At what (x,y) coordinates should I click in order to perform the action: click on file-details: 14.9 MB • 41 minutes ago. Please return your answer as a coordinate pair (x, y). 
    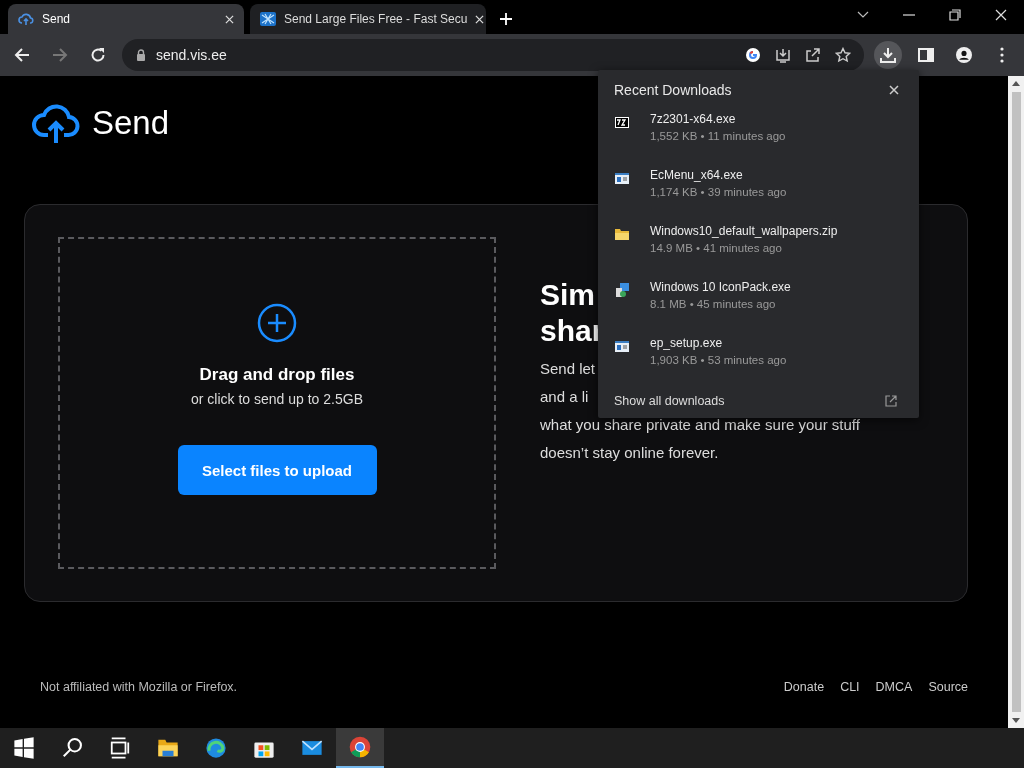
    Looking at the image, I should click on (716, 248).